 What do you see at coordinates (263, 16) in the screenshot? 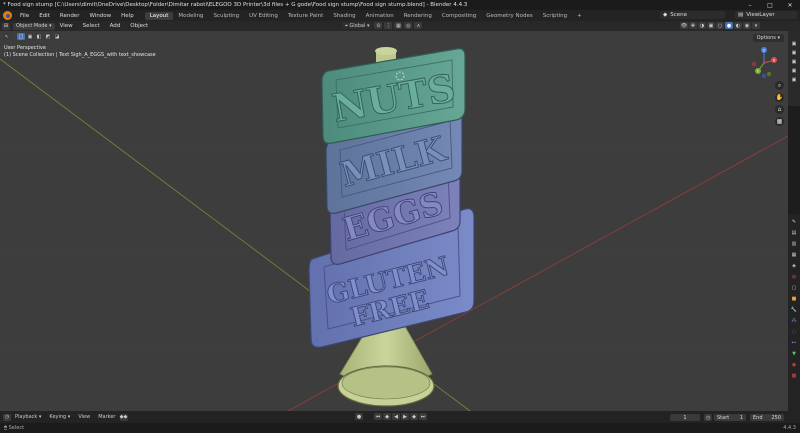
I see `tab-uv-editing: UV Editing` at bounding box center [263, 16].